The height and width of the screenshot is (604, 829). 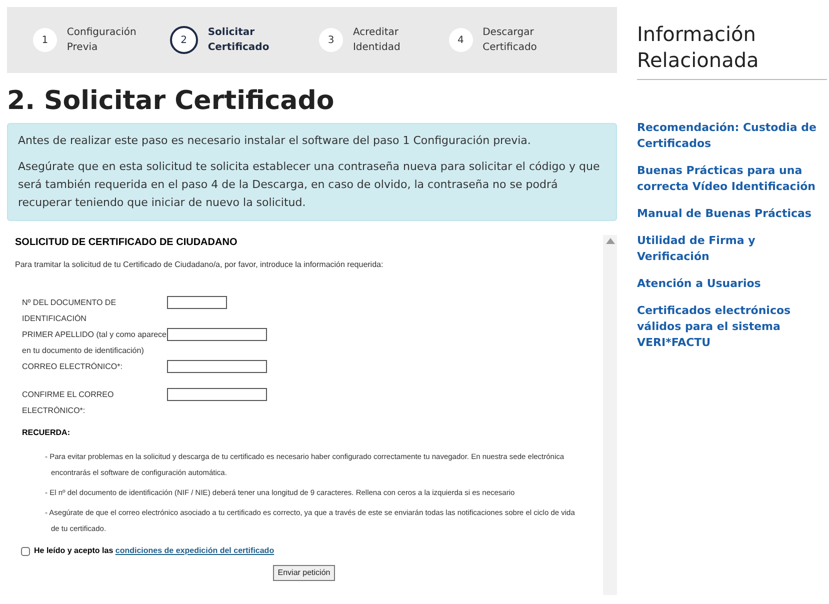 I want to click on consent-text: He leído y acepto las condiciones de expedición del certificado, so click(x=154, y=551).